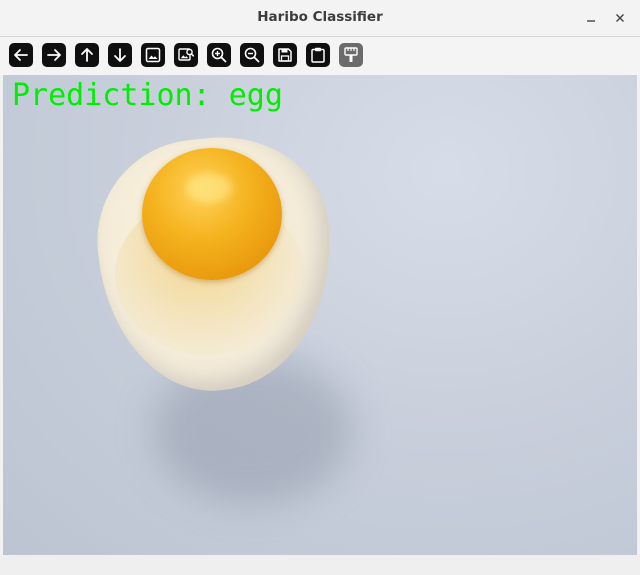 The height and width of the screenshot is (575, 640). What do you see at coordinates (591, 18) in the screenshot?
I see `minimize-button` at bounding box center [591, 18].